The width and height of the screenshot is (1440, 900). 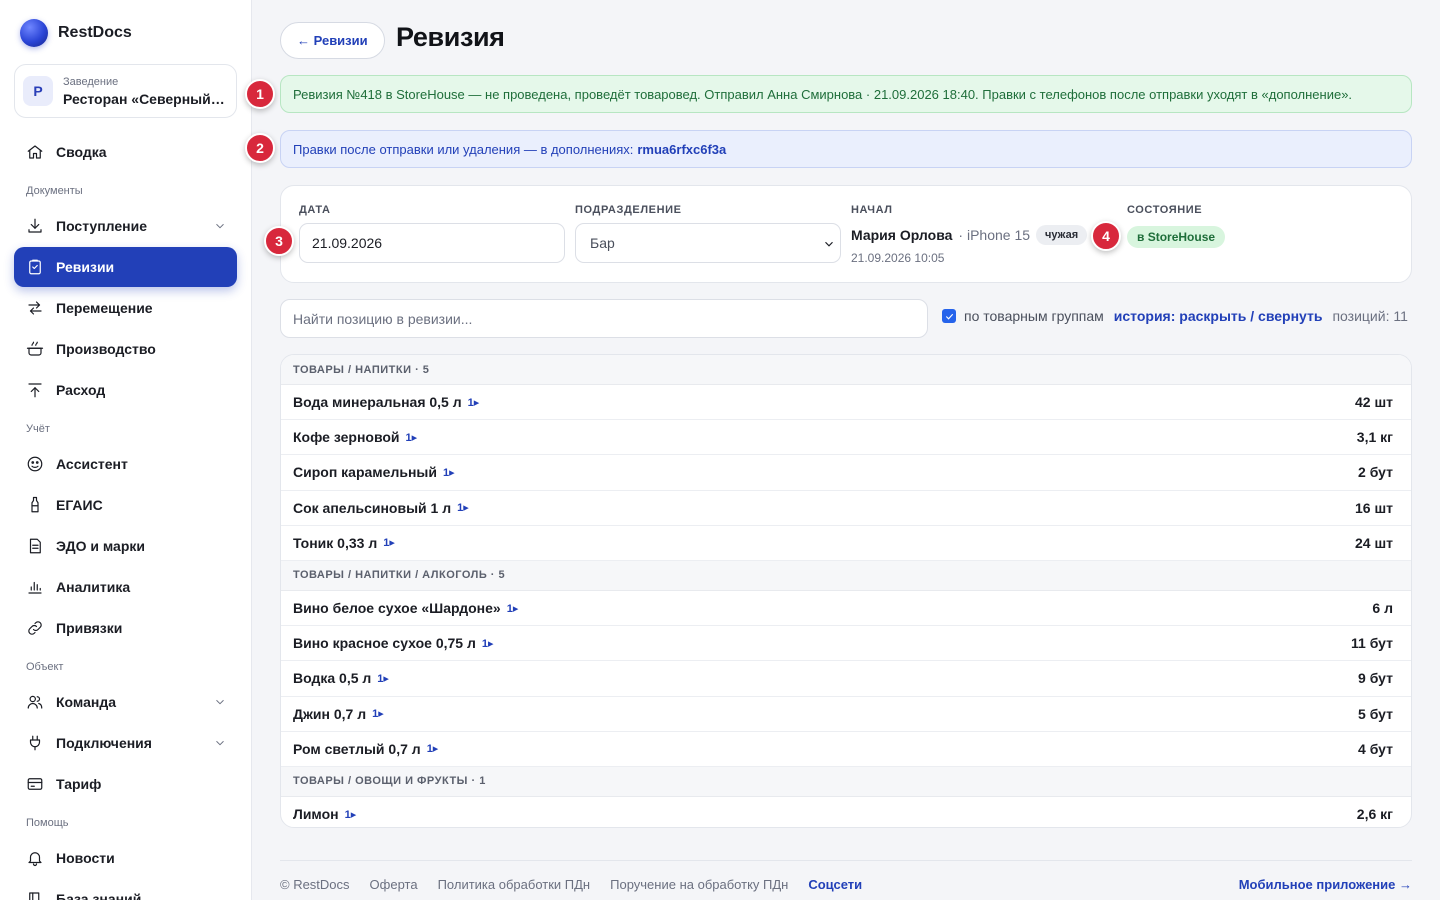 What do you see at coordinates (125, 858) in the screenshot?
I see `nav-item-news: Новости` at bounding box center [125, 858].